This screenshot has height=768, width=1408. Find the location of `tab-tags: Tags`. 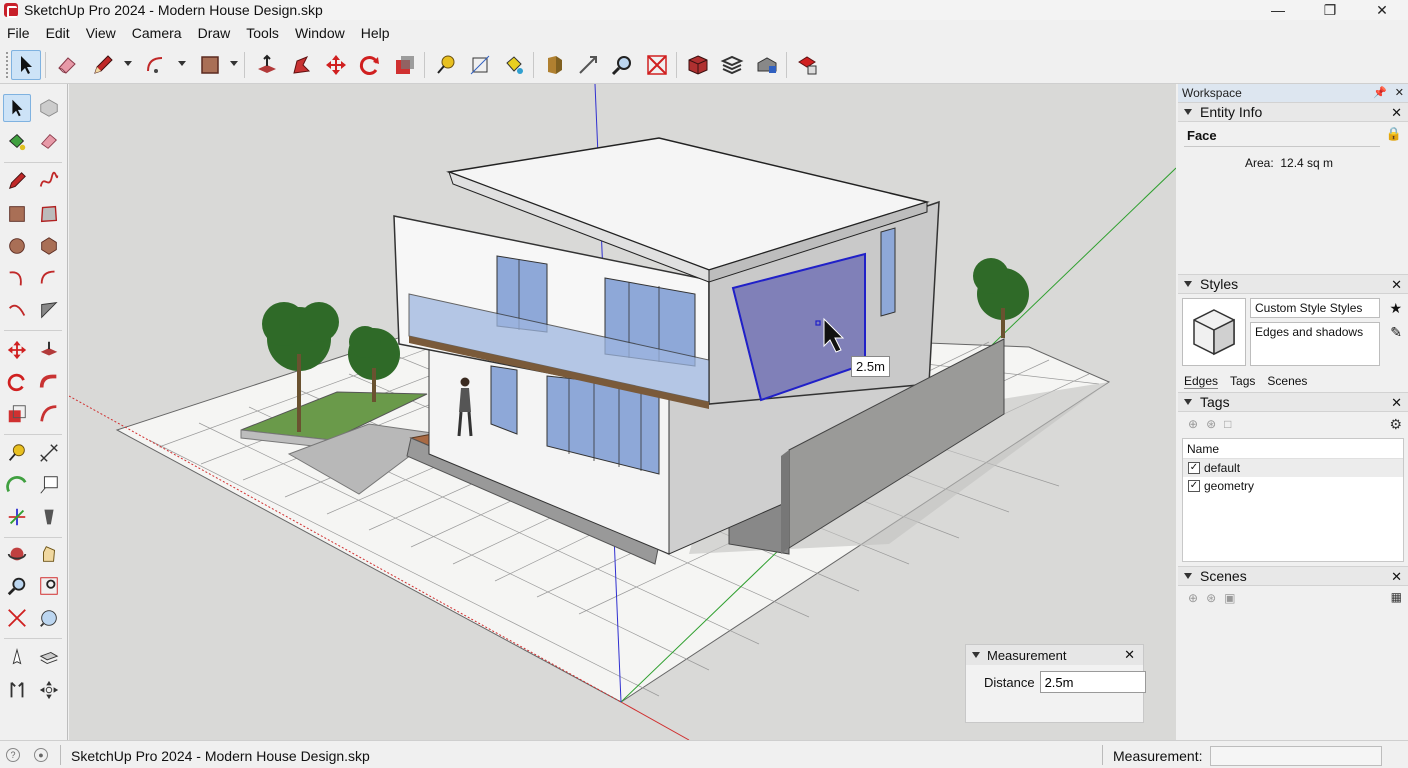

tab-tags: Tags is located at coordinates (1242, 381).